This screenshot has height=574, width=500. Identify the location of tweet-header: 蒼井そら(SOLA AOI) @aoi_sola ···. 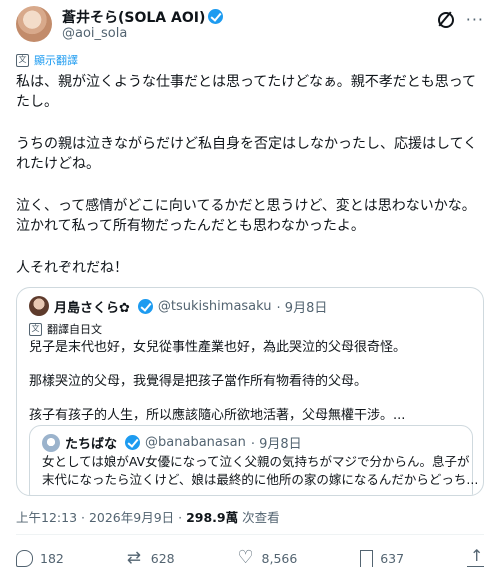
(250, 25).